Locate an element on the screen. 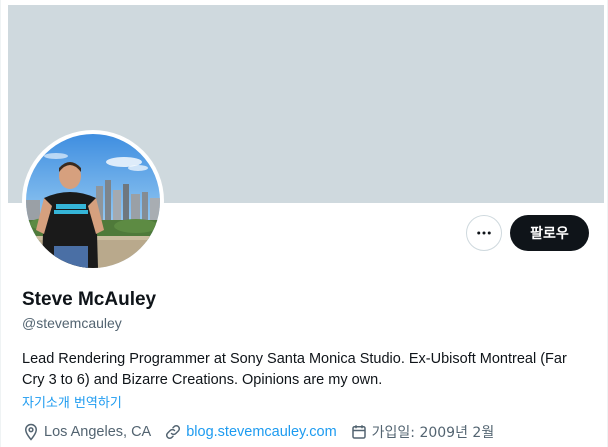 This screenshot has height=447, width=608. profile-display-name: Steve McAuley is located at coordinates (89, 299).